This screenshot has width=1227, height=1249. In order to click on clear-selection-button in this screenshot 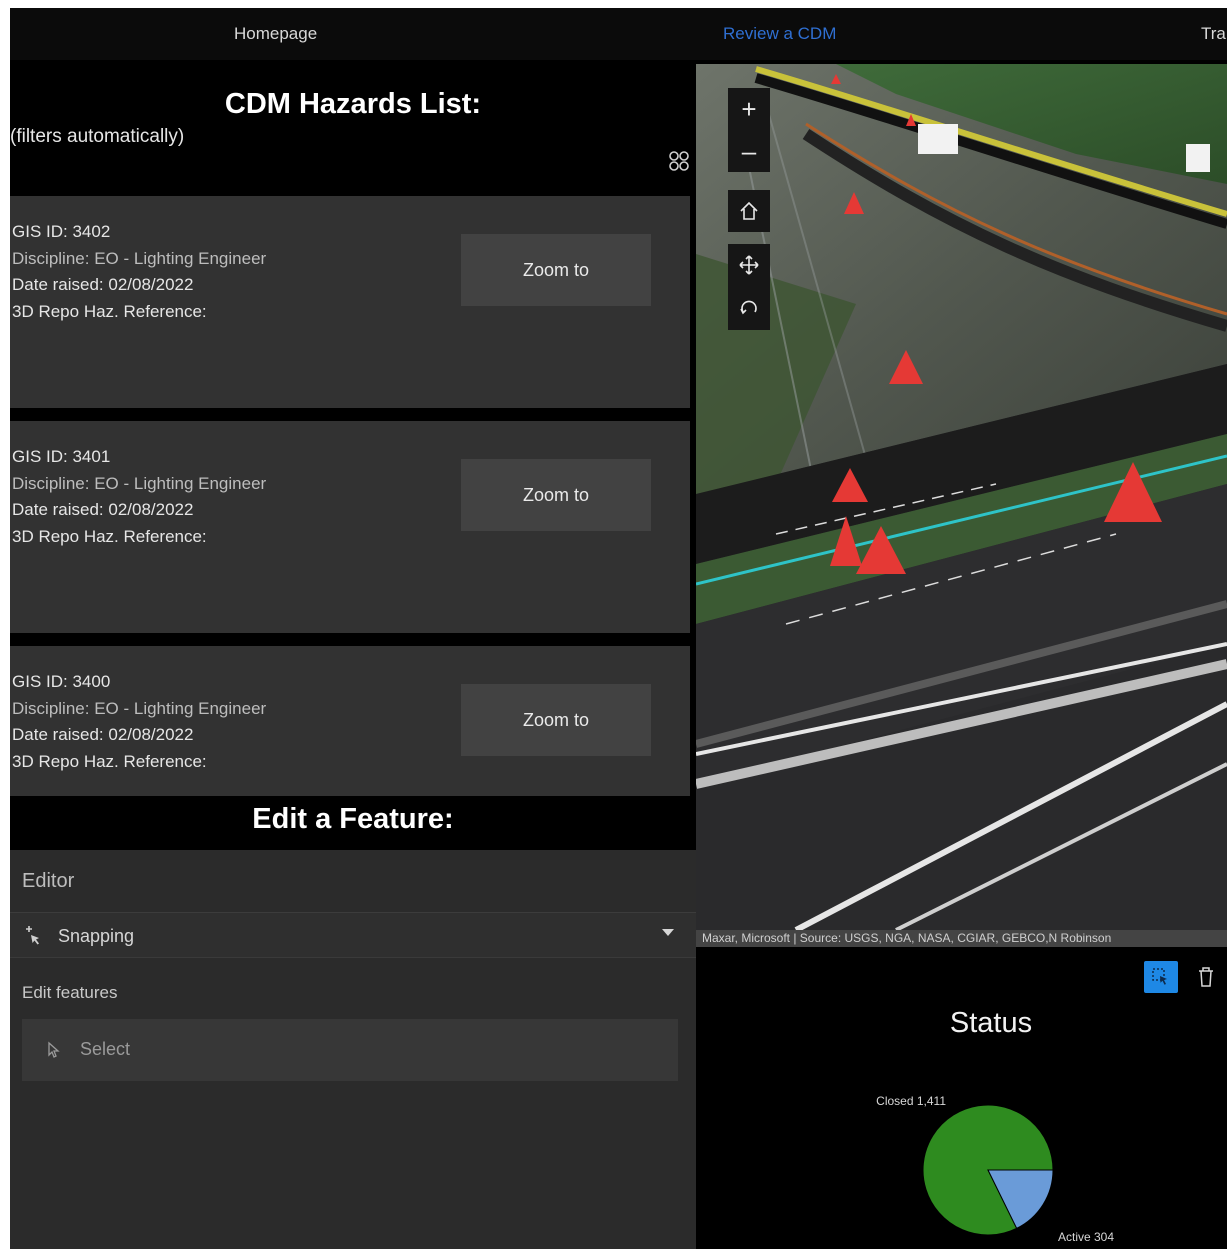, I will do `click(1206, 977)`.